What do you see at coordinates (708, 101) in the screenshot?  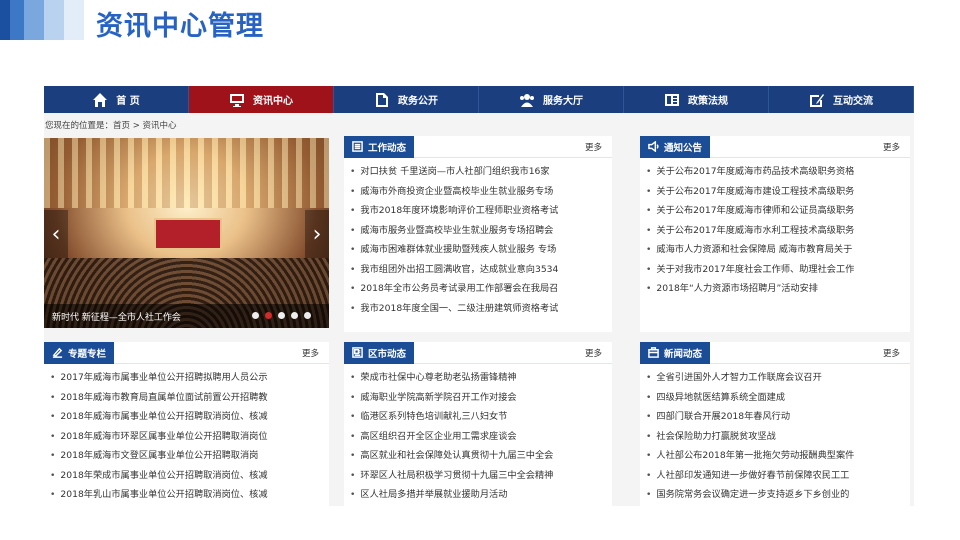 I see `nav-label: 政策法规` at bounding box center [708, 101].